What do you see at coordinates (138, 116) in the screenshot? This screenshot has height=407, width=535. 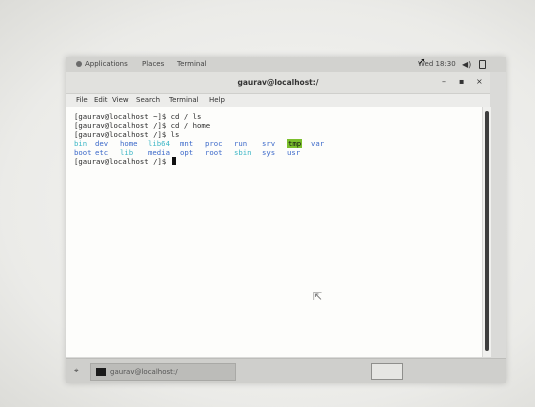 I see `terminal-line: [gaurav@localhost ~]$ cd / ls` at bounding box center [138, 116].